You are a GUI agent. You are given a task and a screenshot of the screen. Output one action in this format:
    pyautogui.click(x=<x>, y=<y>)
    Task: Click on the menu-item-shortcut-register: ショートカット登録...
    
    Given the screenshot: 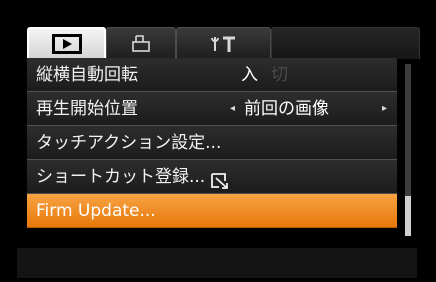 What is the action you would take?
    pyautogui.click(x=212, y=177)
    